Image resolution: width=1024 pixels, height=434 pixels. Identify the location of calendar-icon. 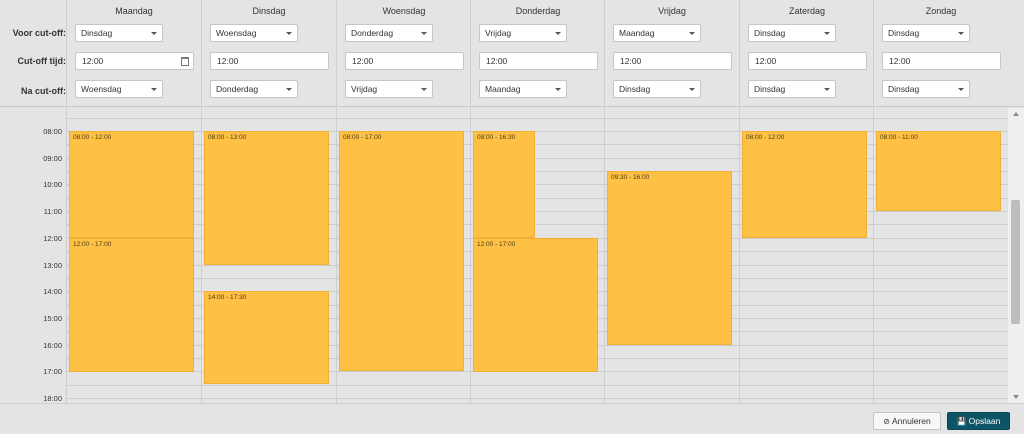
(185, 61).